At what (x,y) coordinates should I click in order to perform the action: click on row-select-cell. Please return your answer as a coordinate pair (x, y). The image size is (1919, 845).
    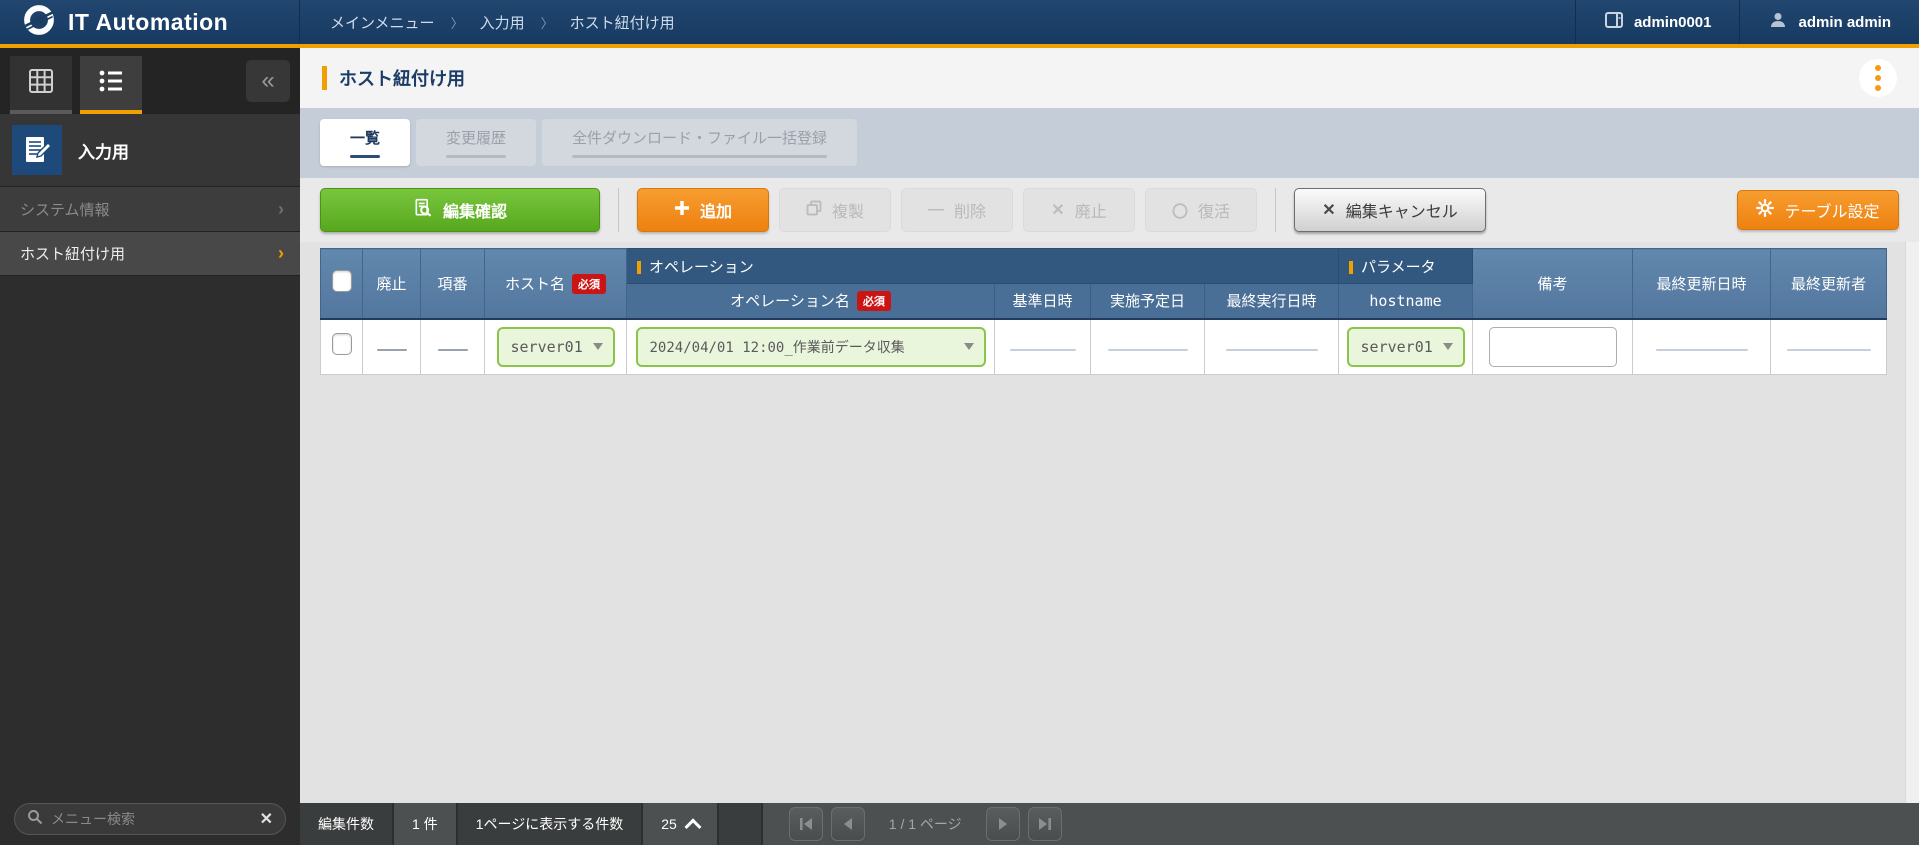
    Looking at the image, I should click on (341, 346).